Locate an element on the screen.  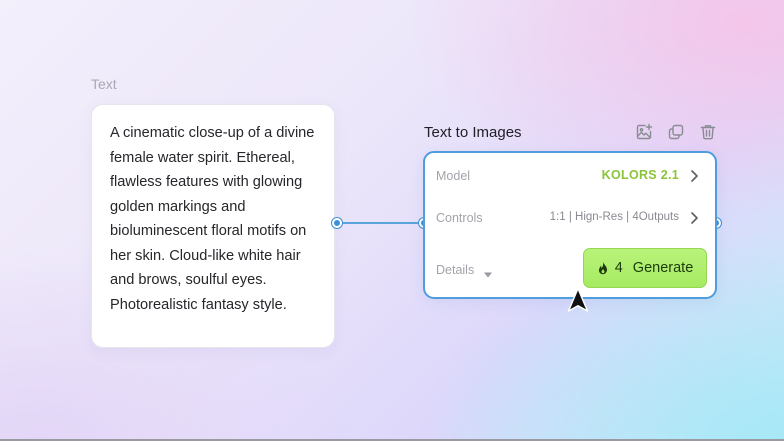
credit-count: 4 is located at coordinates (618, 268).